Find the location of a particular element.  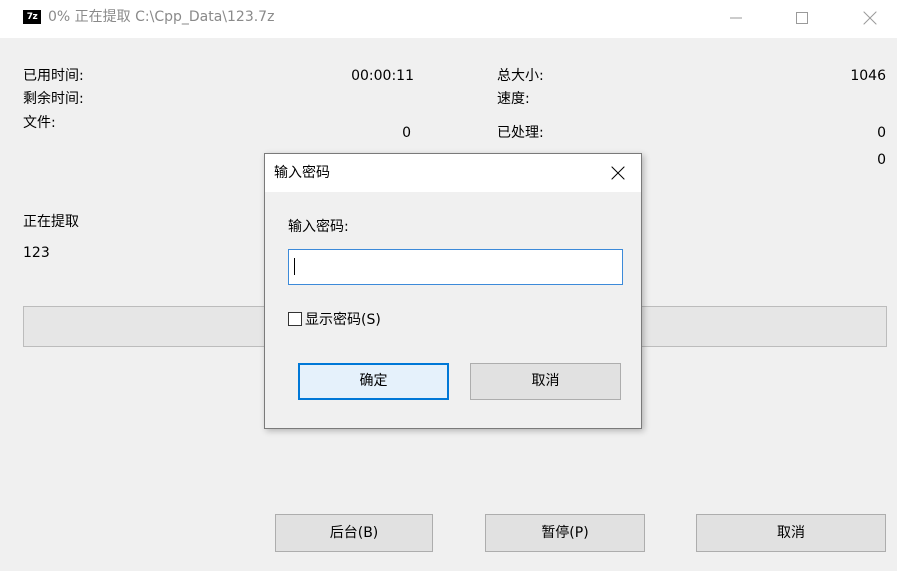

window-title: 0% 正在提取 C:\Cpp_Data\123.7z is located at coordinates (161, 17).